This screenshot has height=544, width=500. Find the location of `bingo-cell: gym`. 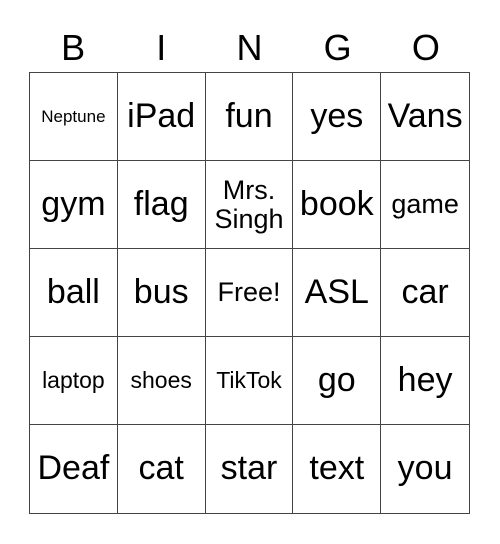

bingo-cell: gym is located at coordinates (74, 205).